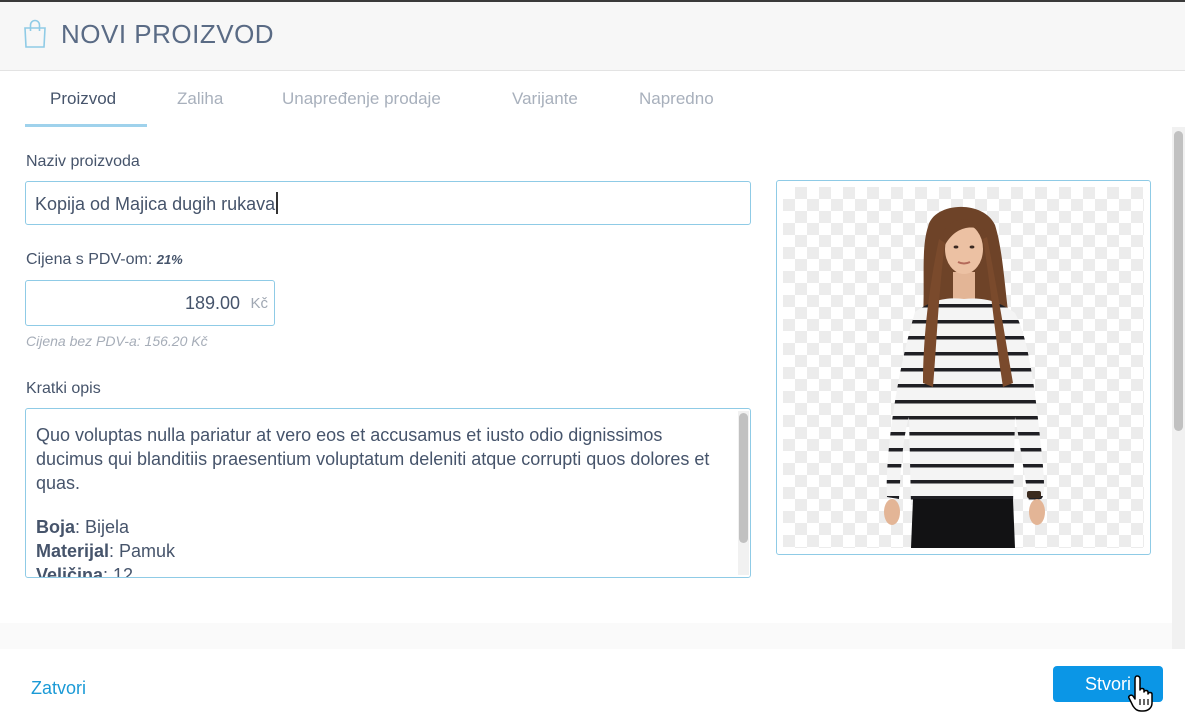 The height and width of the screenshot is (723, 1185). Describe the element at coordinates (118, 571) in the screenshot. I see `attribute-value: : 12` at that location.